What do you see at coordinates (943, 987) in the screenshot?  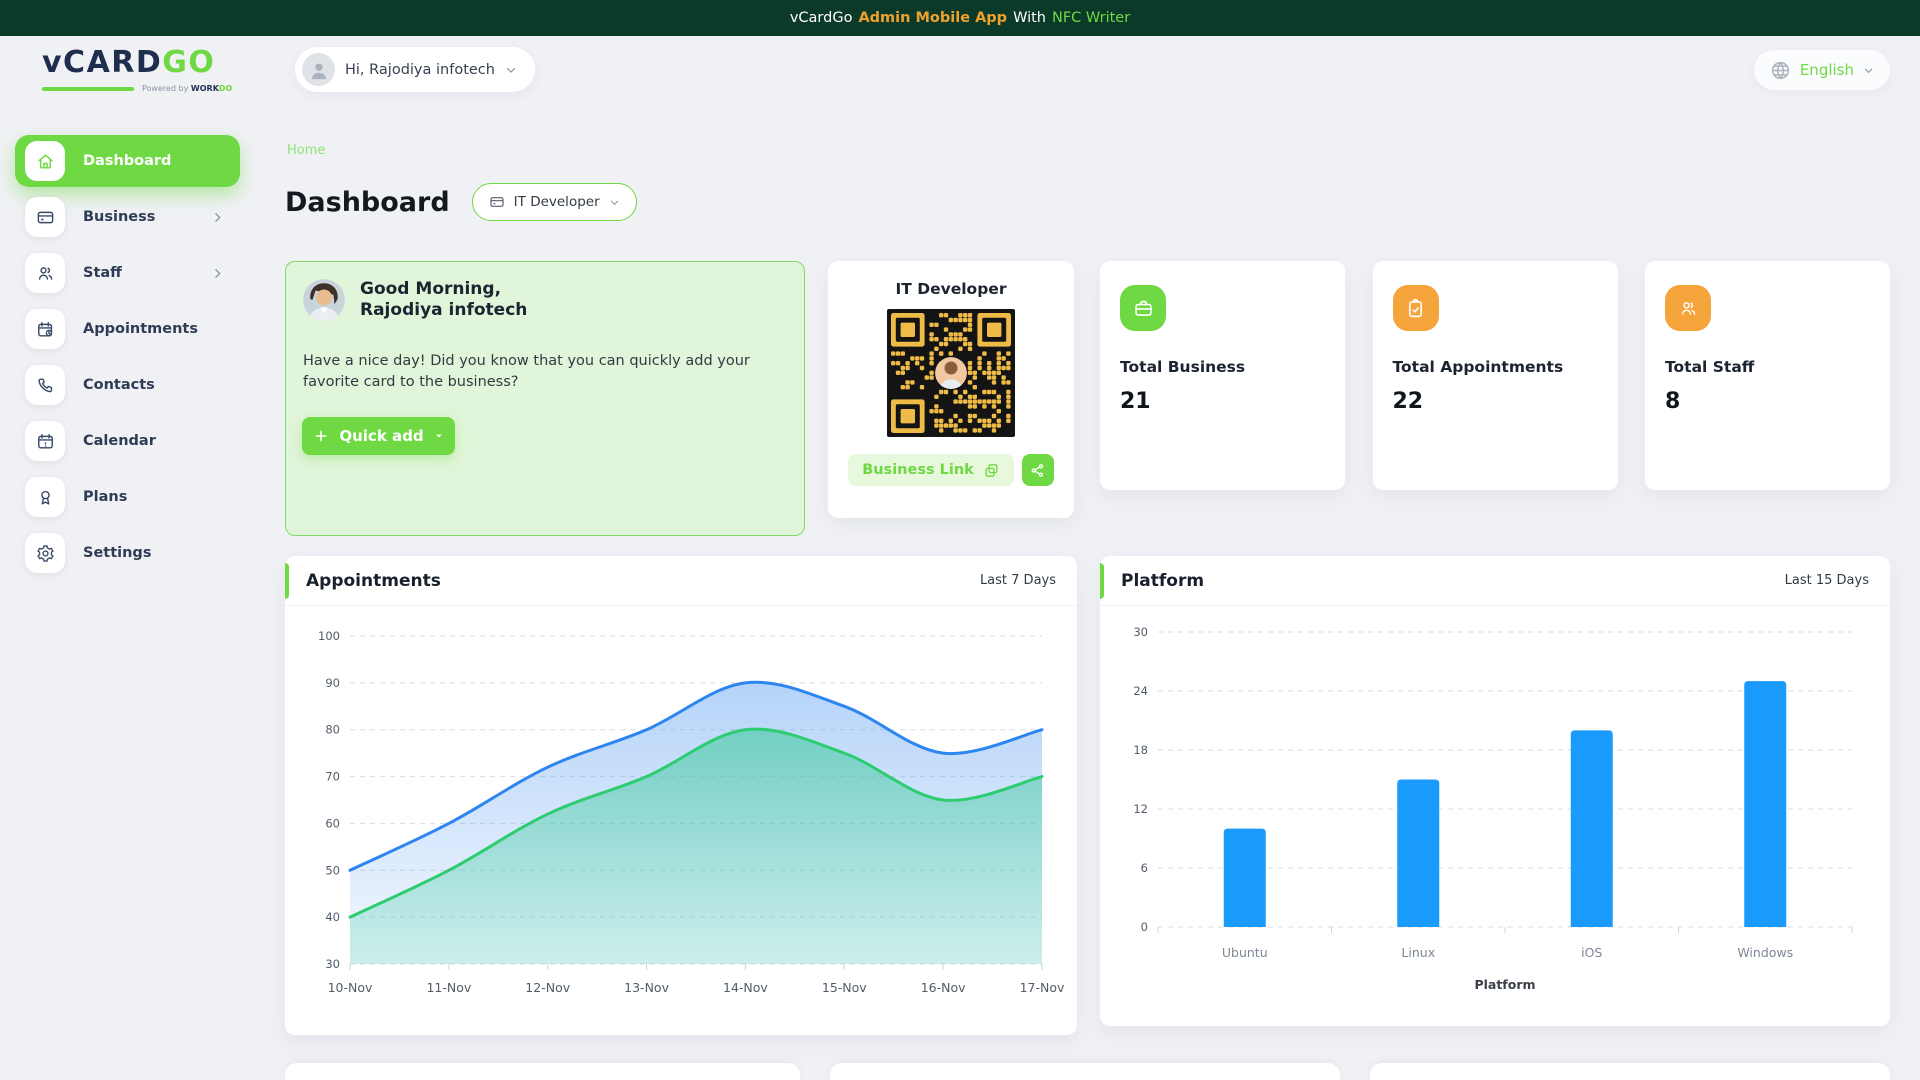 I see `svg-text: 16-Nov` at bounding box center [943, 987].